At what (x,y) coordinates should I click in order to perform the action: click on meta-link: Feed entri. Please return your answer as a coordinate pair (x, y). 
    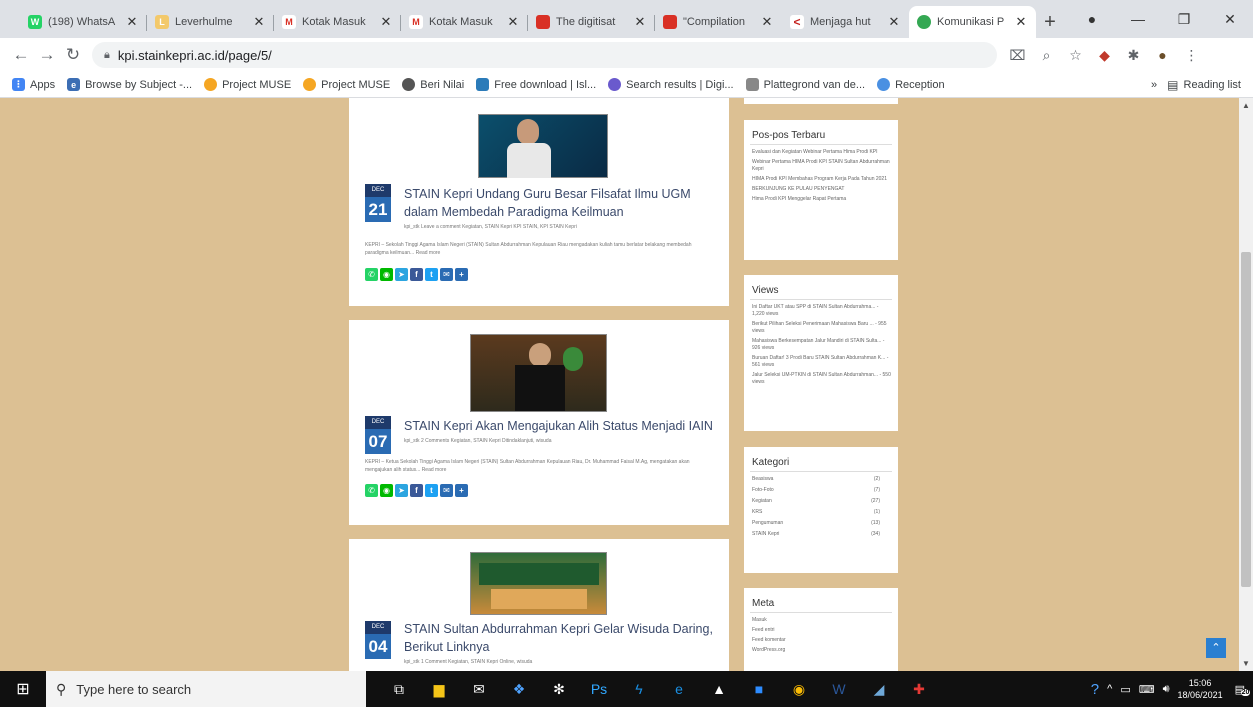
    Looking at the image, I should click on (821, 630).